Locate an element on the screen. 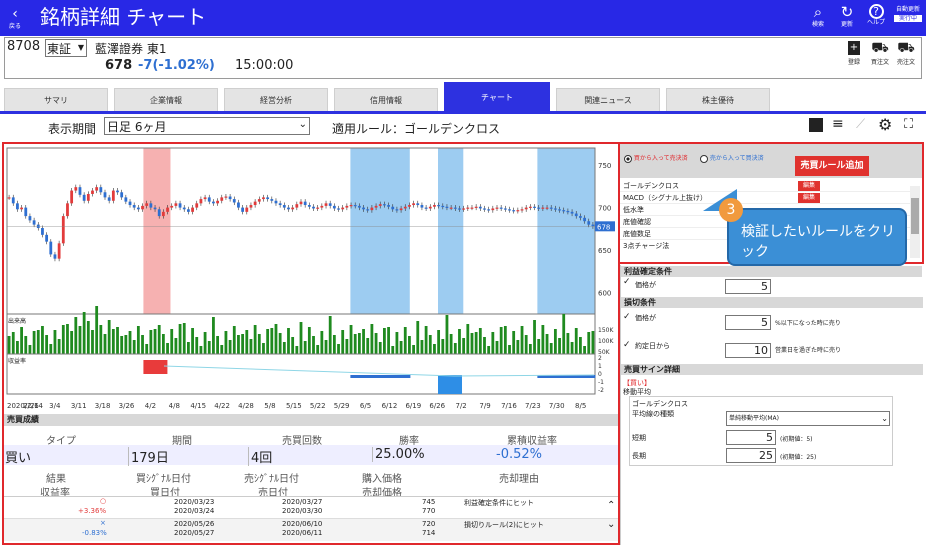 This screenshot has width=926, height=547. tab-analysis: 経営分析 is located at coordinates (276, 100).